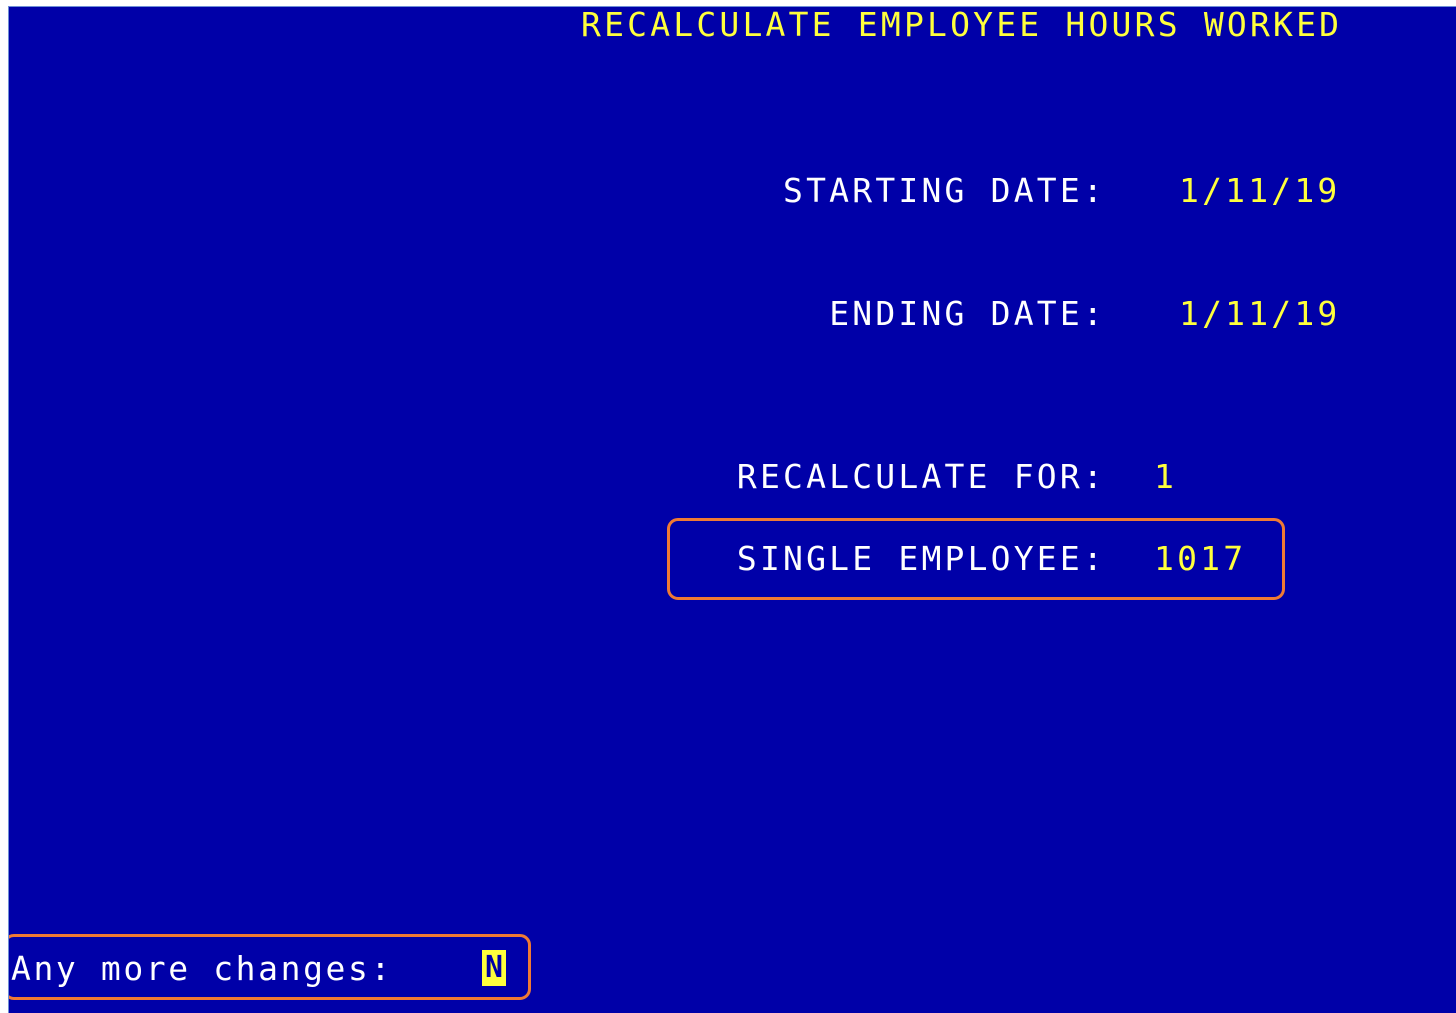  Describe the element at coordinates (944, 190) in the screenshot. I see `starting-date-label: STARTING DATE:` at that location.